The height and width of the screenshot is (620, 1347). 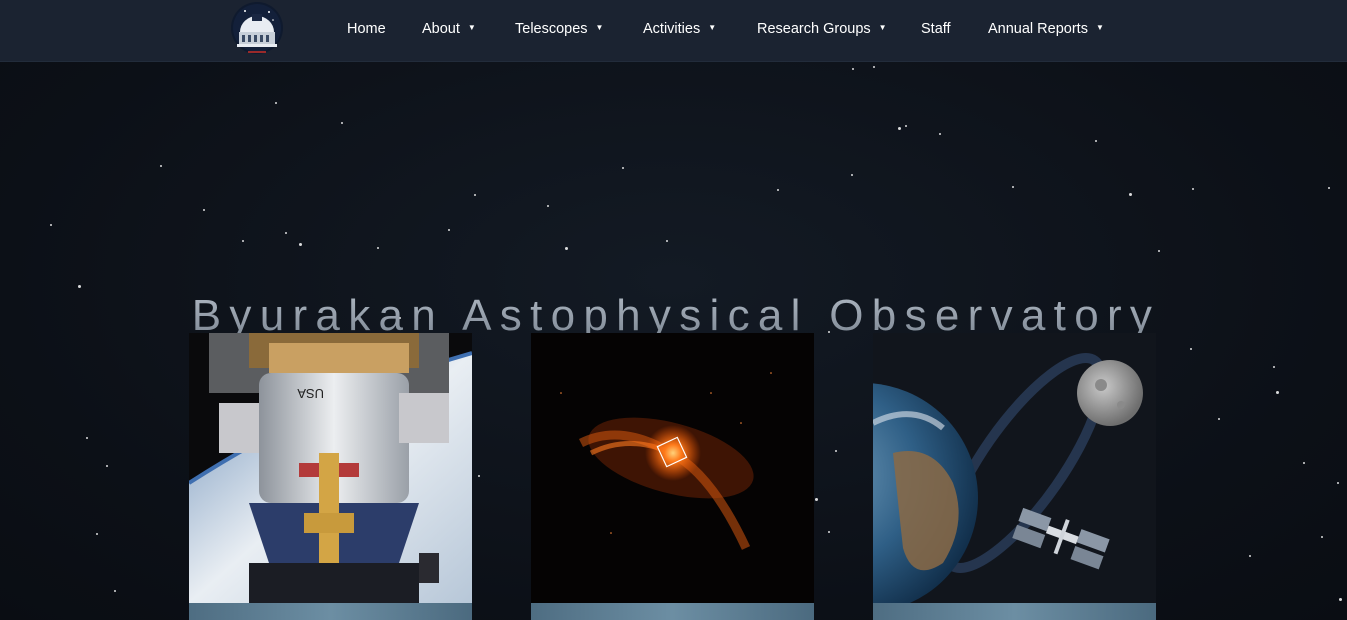 I want to click on nav-about: About ▼, so click(x=449, y=29).